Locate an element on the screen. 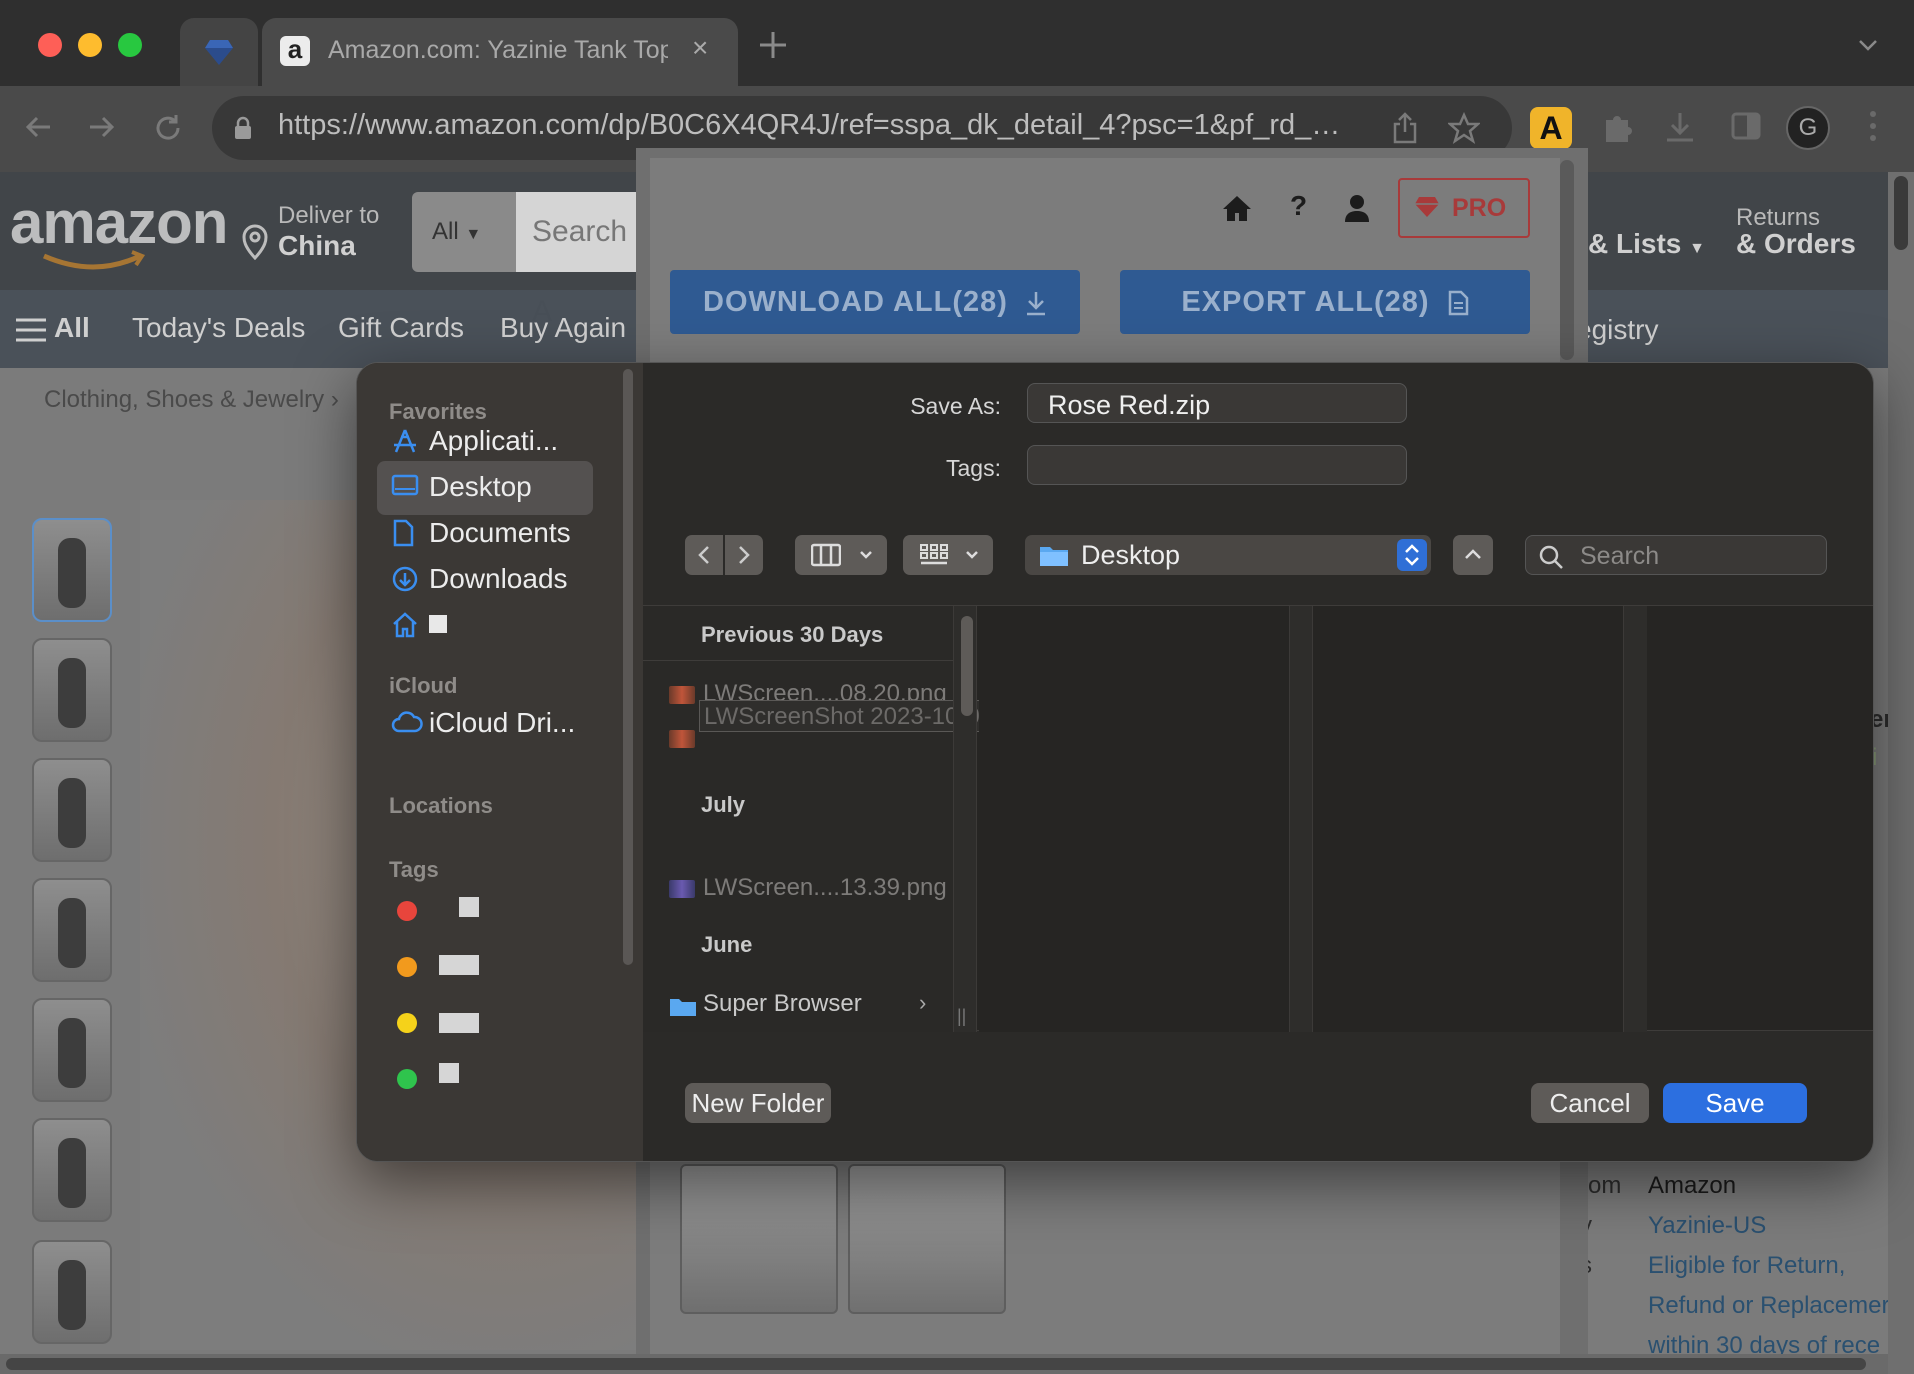 The width and height of the screenshot is (1914, 1374). home-button is located at coordinates (1237, 208).